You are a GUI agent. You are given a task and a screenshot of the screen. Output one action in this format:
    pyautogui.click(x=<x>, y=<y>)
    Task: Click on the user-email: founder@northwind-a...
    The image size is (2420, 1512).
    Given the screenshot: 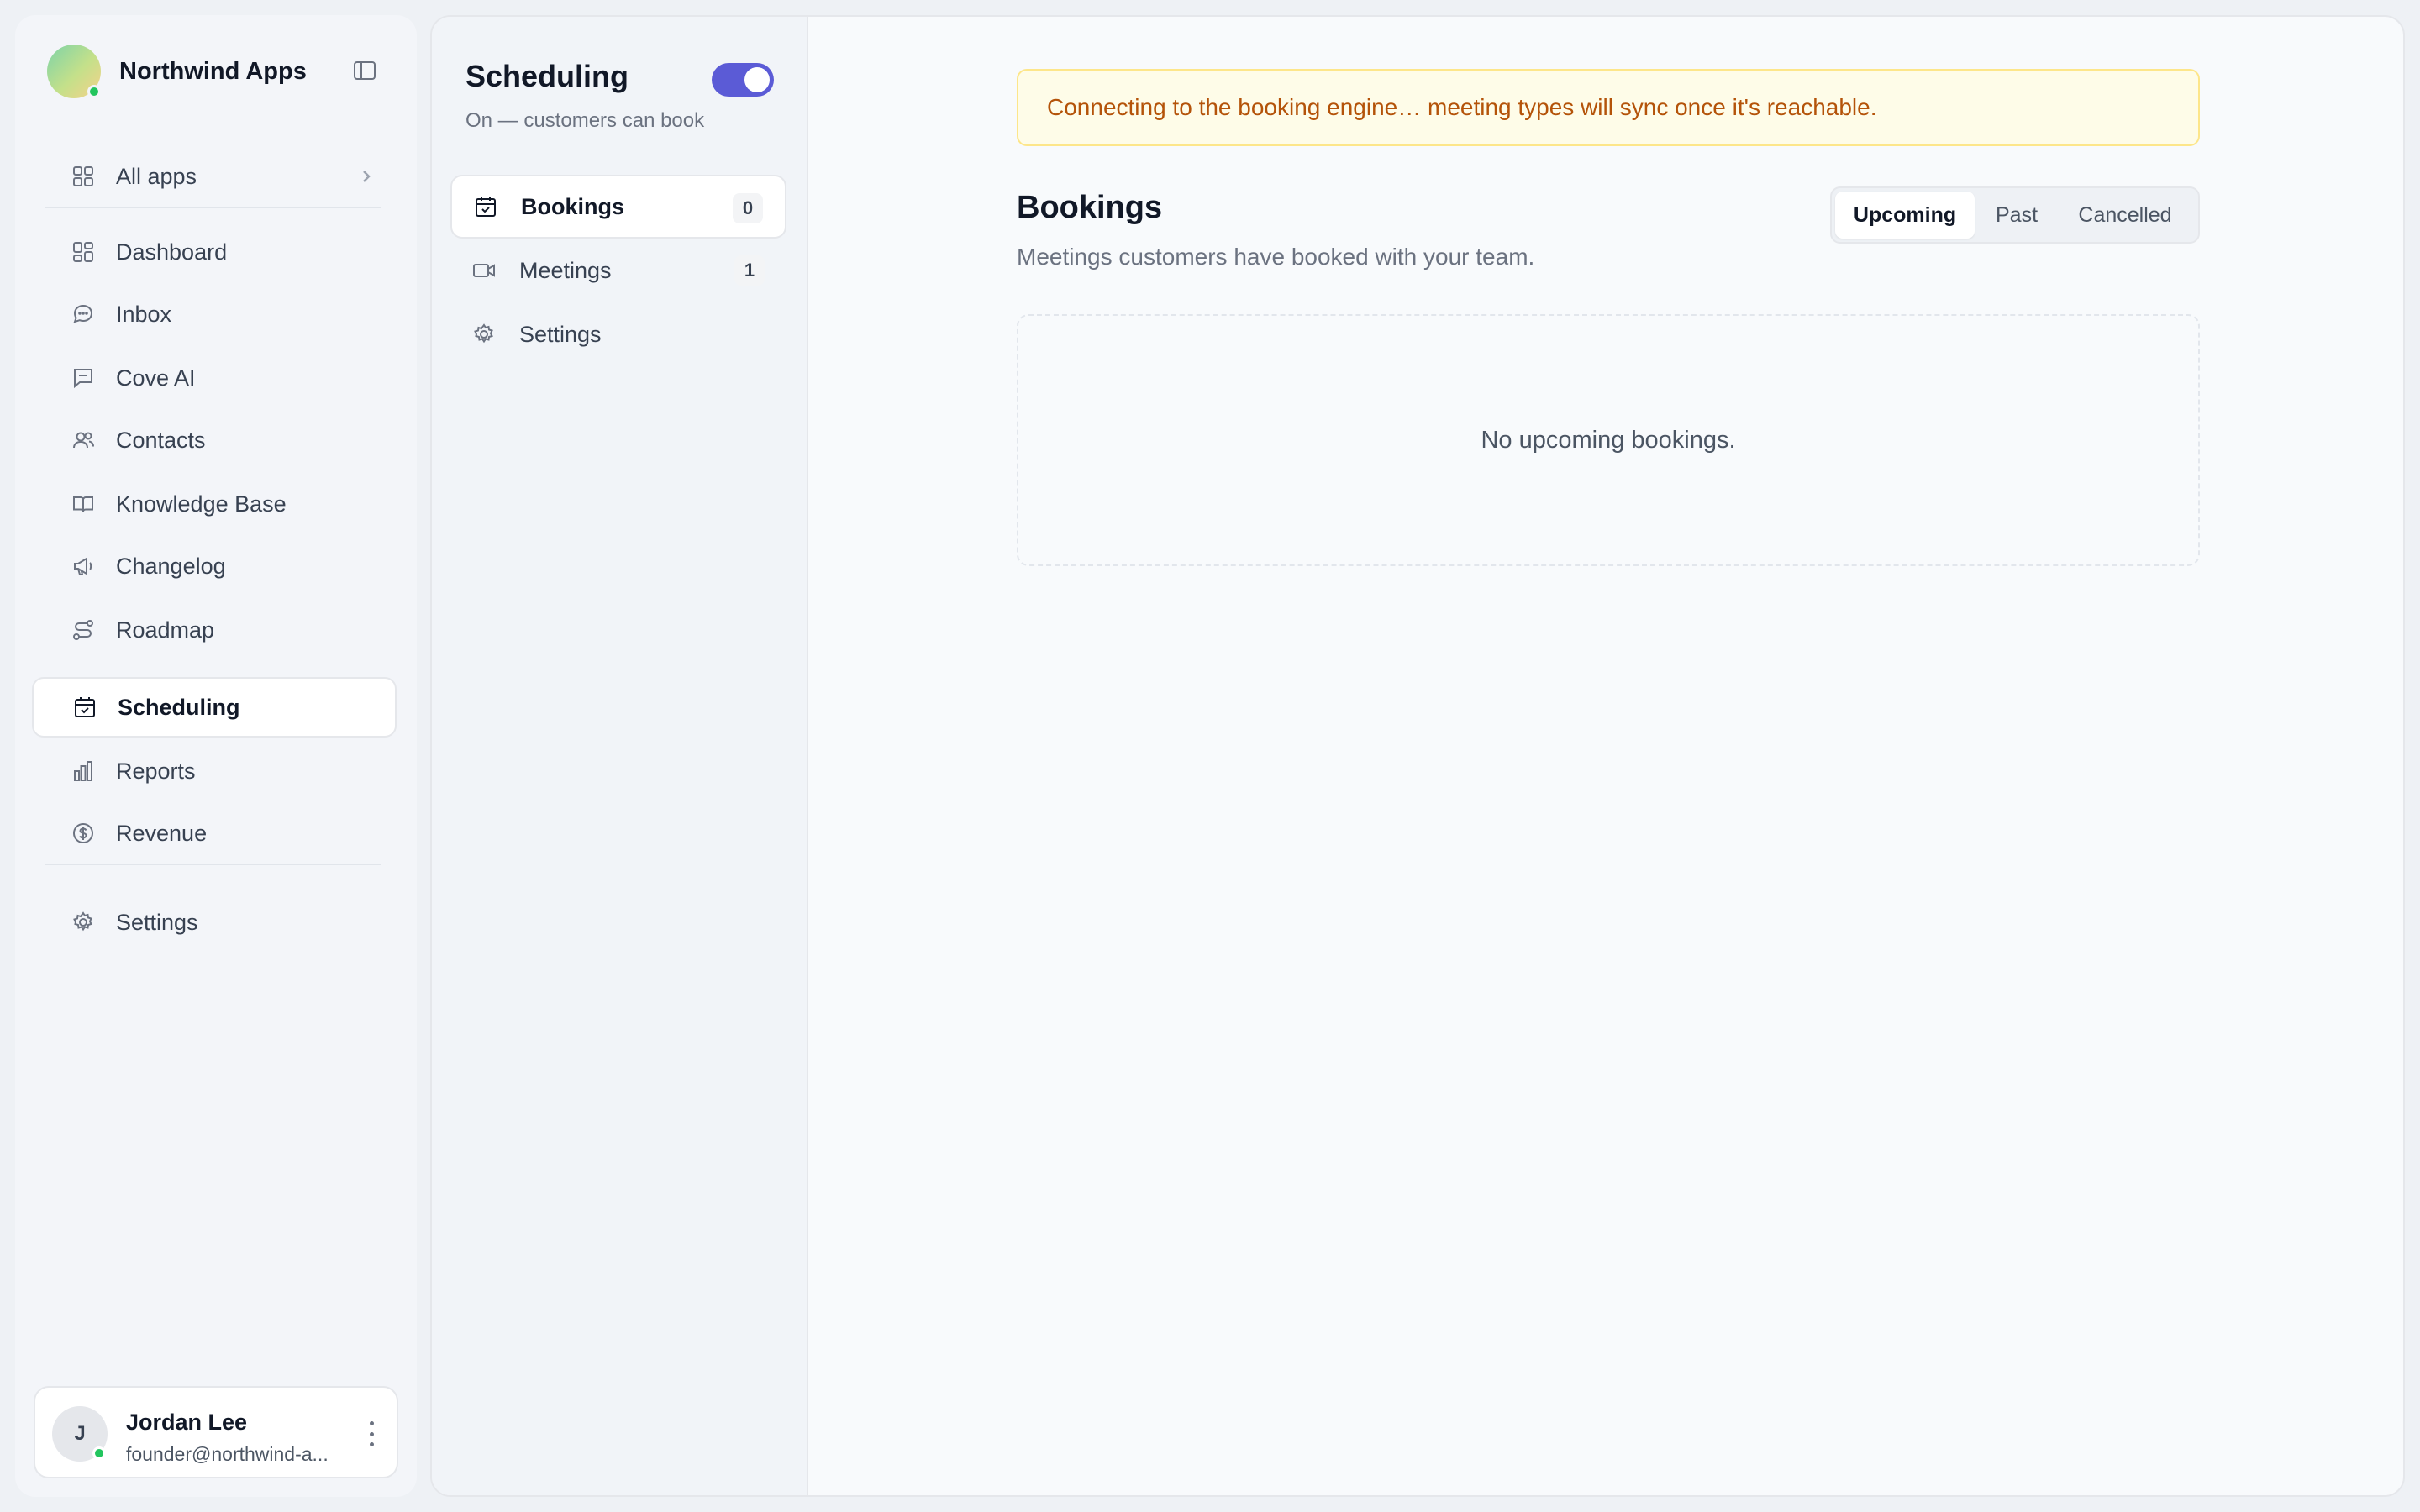 What is the action you would take?
    pyautogui.click(x=227, y=1454)
    